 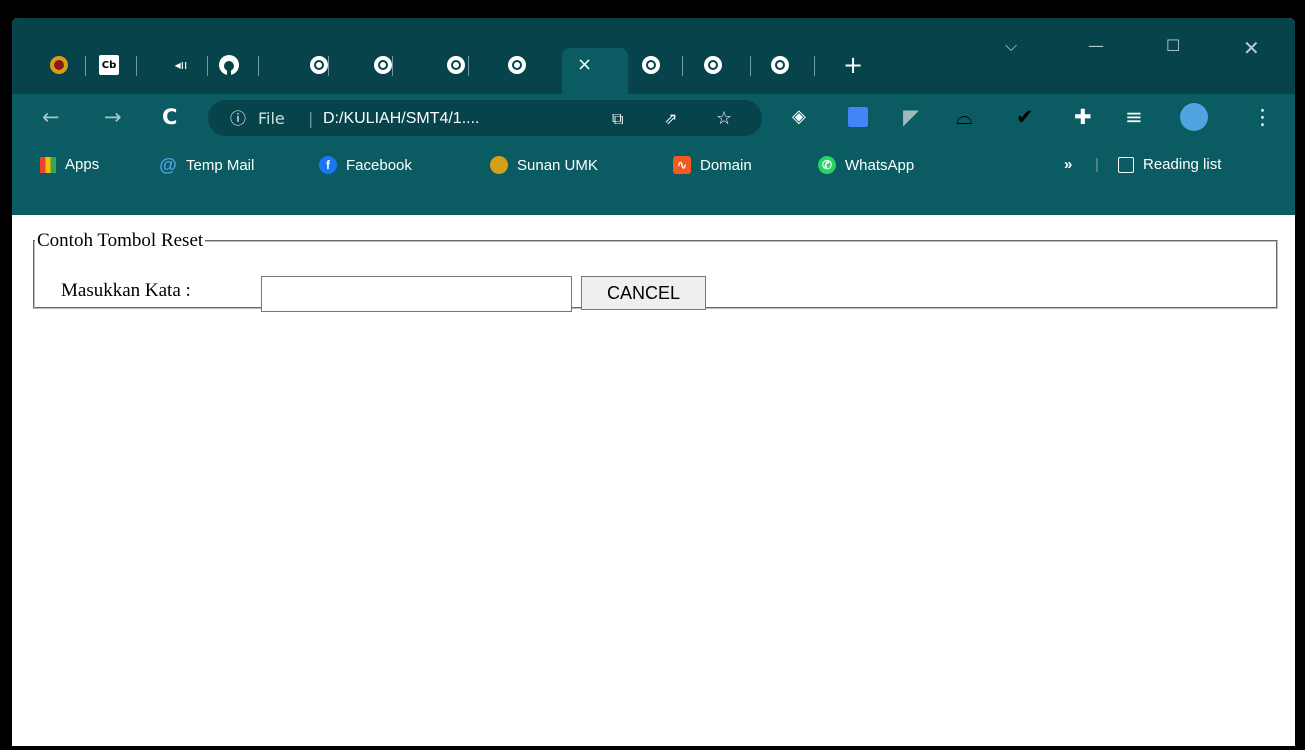 What do you see at coordinates (113, 117) in the screenshot?
I see `forward-arrow-icon: →` at bounding box center [113, 117].